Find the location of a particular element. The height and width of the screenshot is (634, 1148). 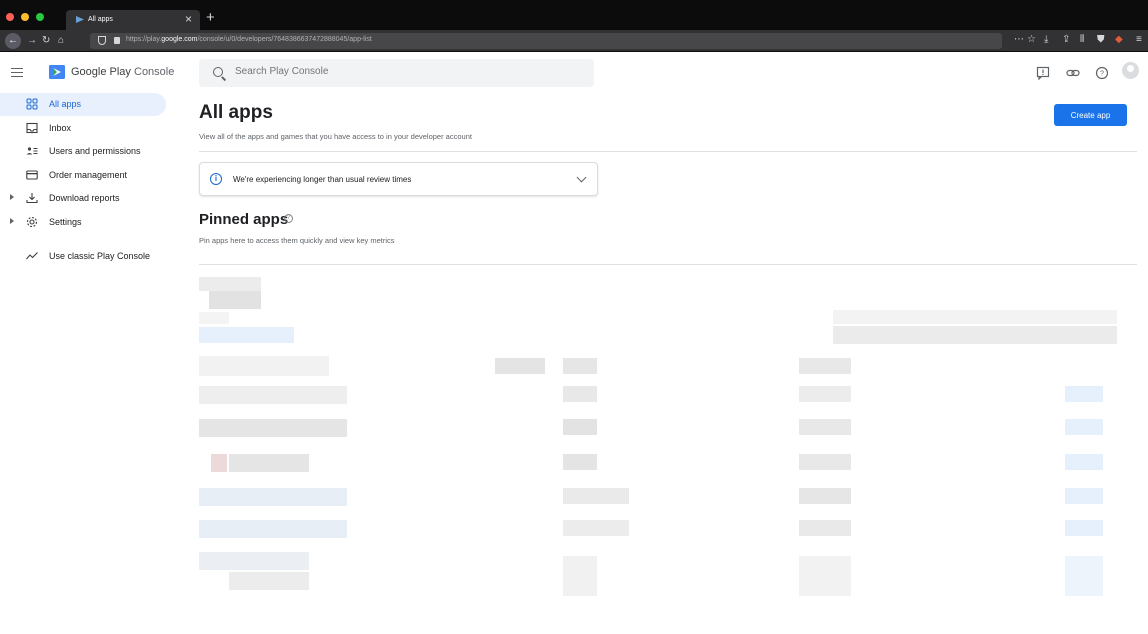

sidebar-item-users: Users and permissions is located at coordinates (83, 151).